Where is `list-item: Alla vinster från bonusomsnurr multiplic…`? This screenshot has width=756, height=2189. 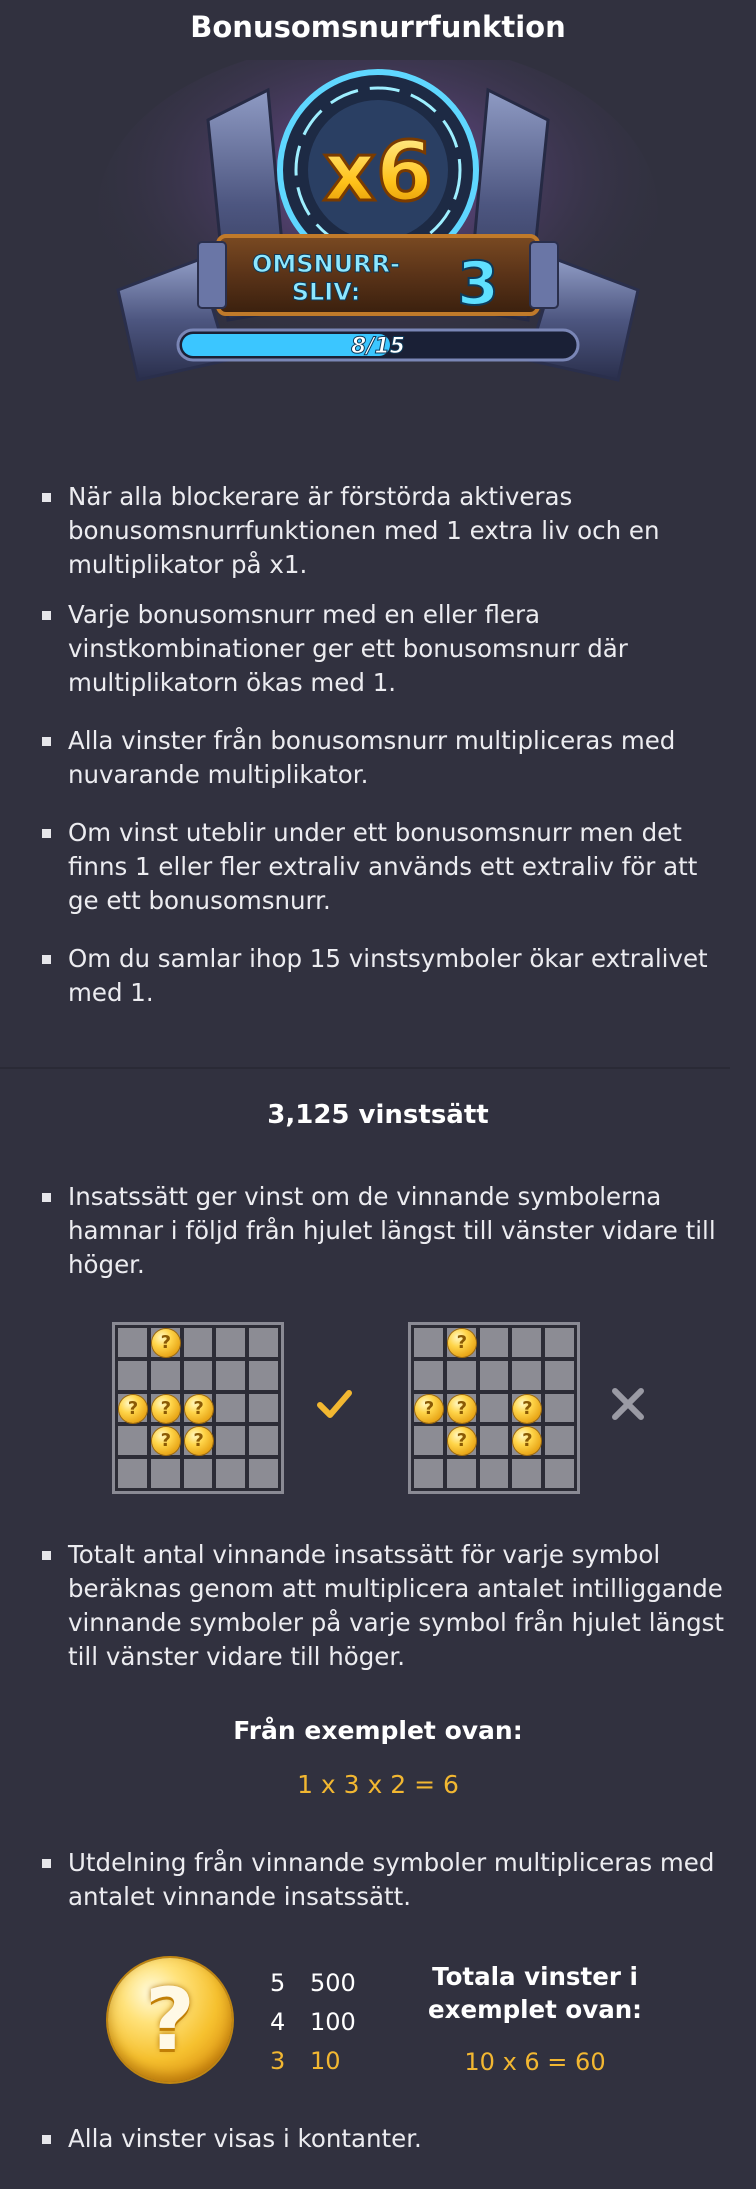
list-item: Alla vinster från bonusomsnurr multiplic… is located at coordinates (383, 758).